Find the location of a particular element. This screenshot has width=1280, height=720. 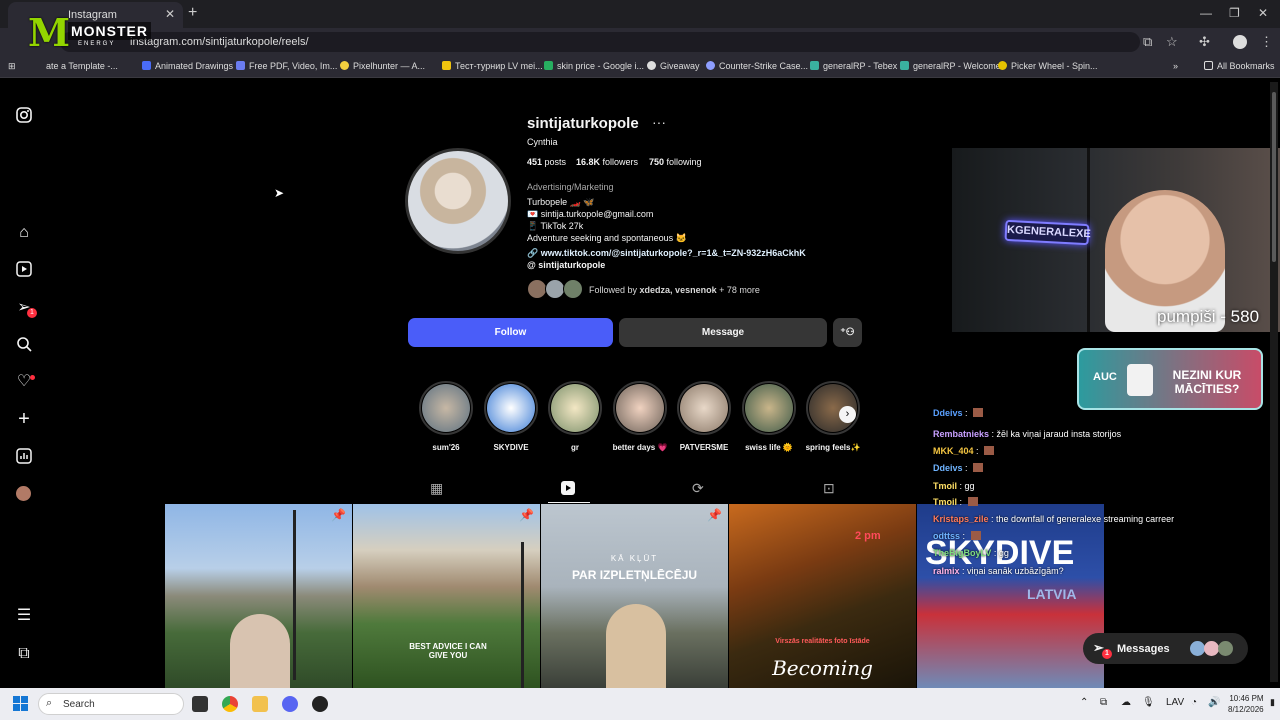

bookmarks-overflow-icon: » is located at coordinates (1175, 66).